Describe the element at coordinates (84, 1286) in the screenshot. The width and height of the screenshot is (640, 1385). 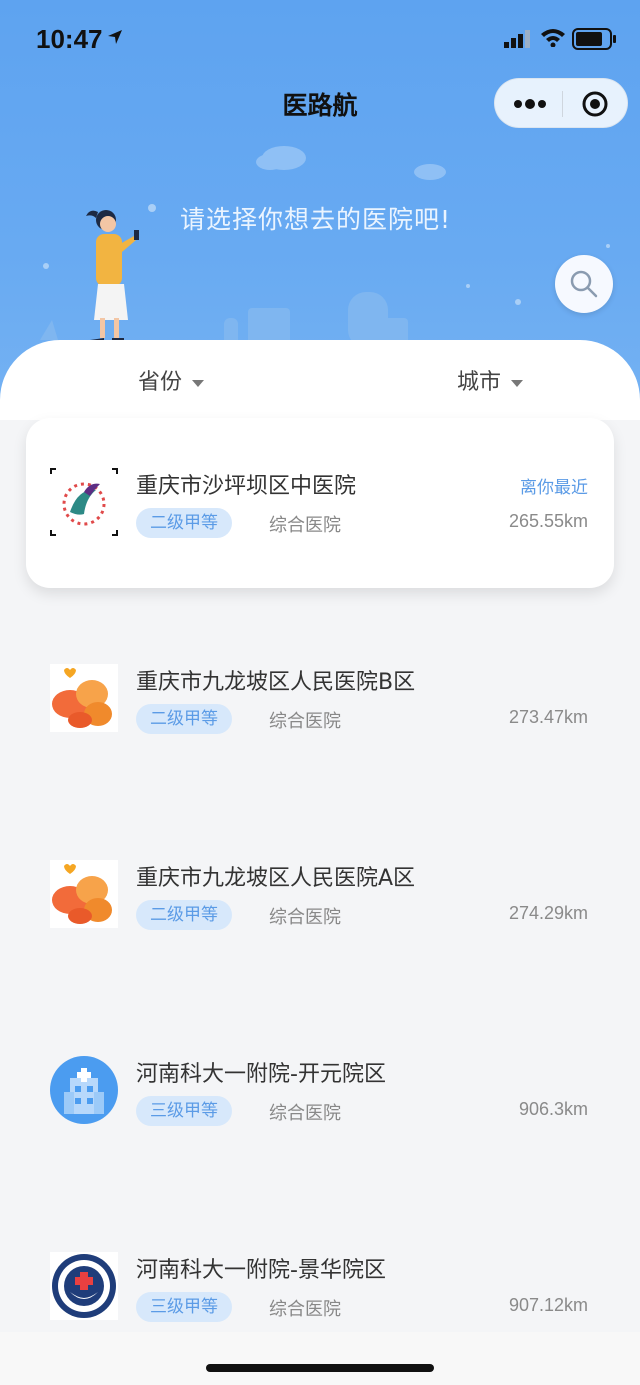
I see `emblem-logo` at that location.